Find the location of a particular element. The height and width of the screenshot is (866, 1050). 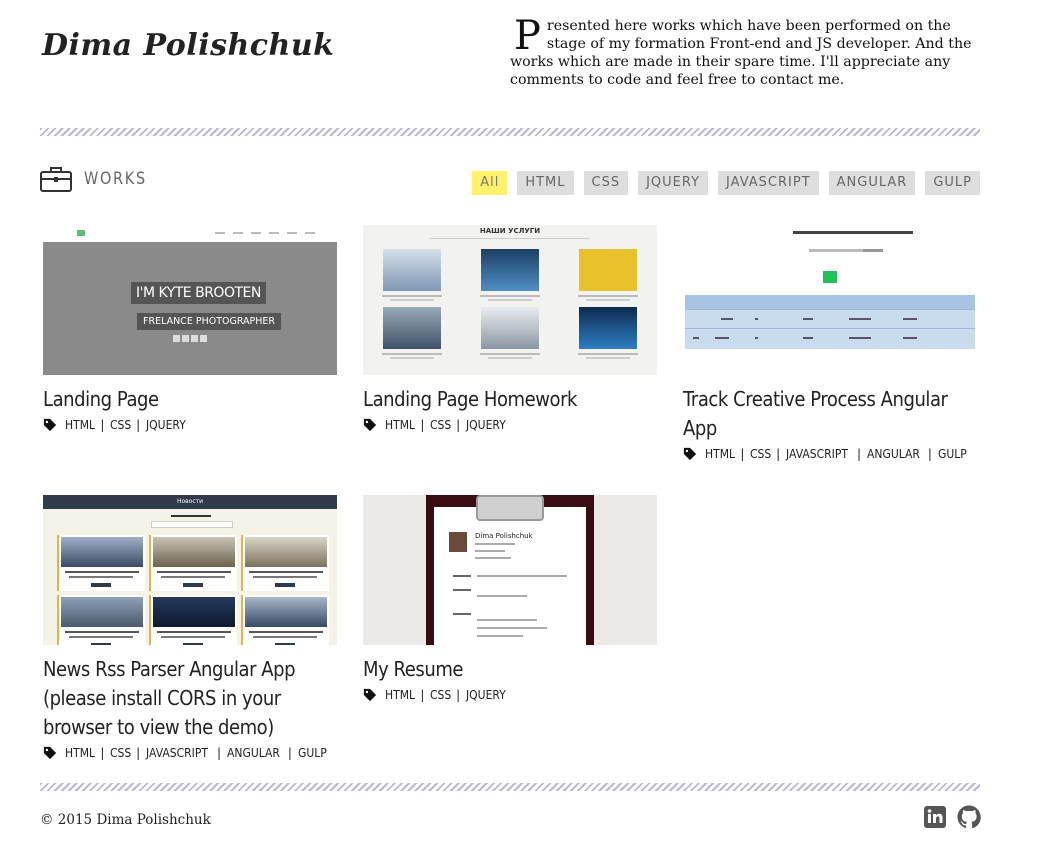

work-thumbnail is located at coordinates (830, 300).